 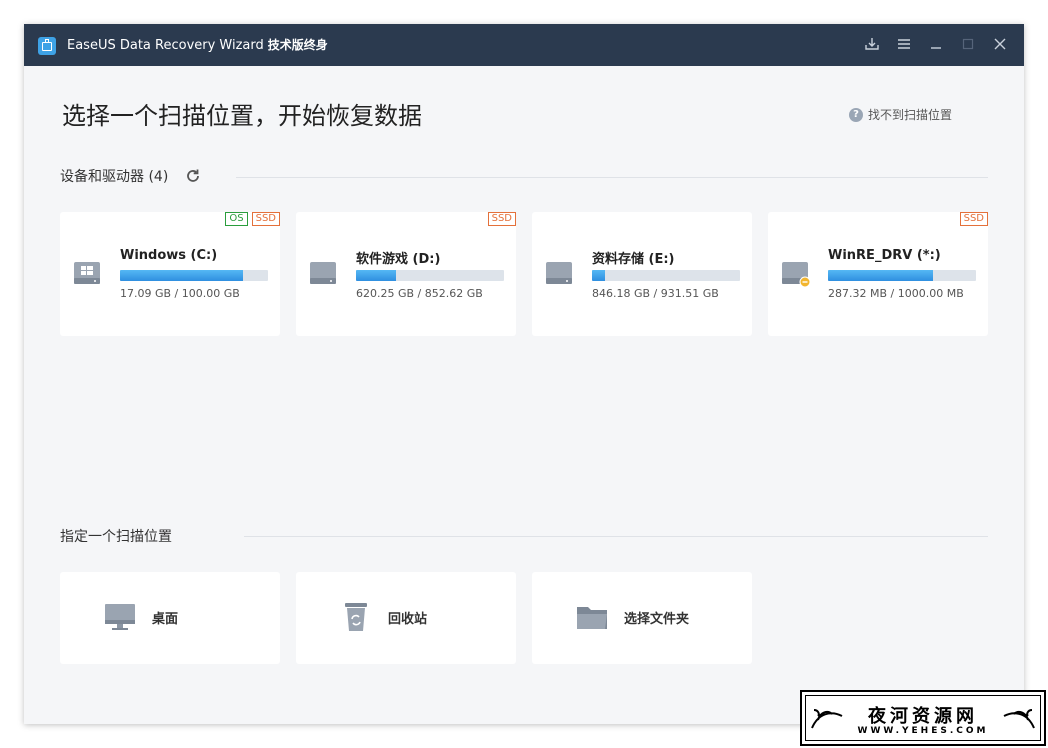 What do you see at coordinates (969, 45) in the screenshot?
I see `maximize-icon` at bounding box center [969, 45].